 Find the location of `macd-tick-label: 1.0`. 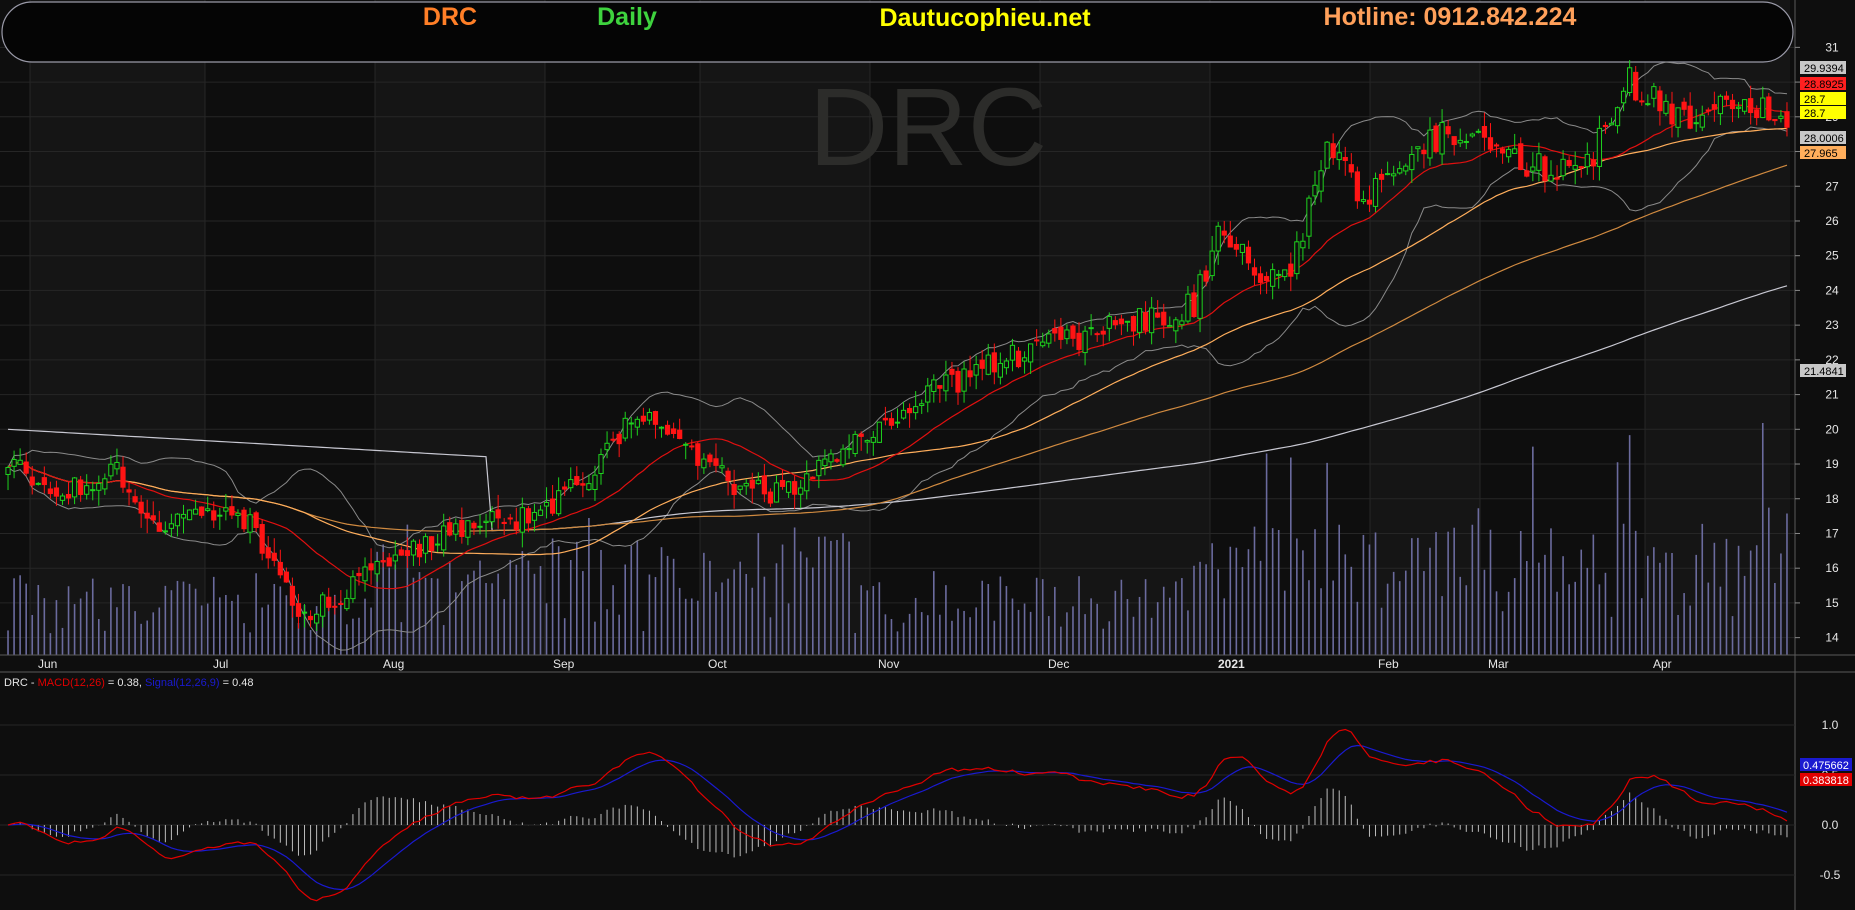

macd-tick-label: 1.0 is located at coordinates (1830, 725).